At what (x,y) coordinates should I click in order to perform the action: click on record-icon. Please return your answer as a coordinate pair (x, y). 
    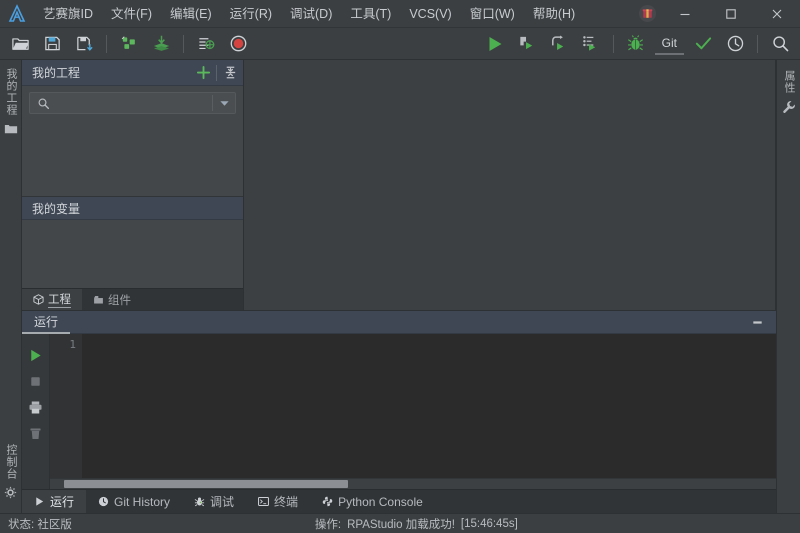
    Looking at the image, I should click on (238, 44).